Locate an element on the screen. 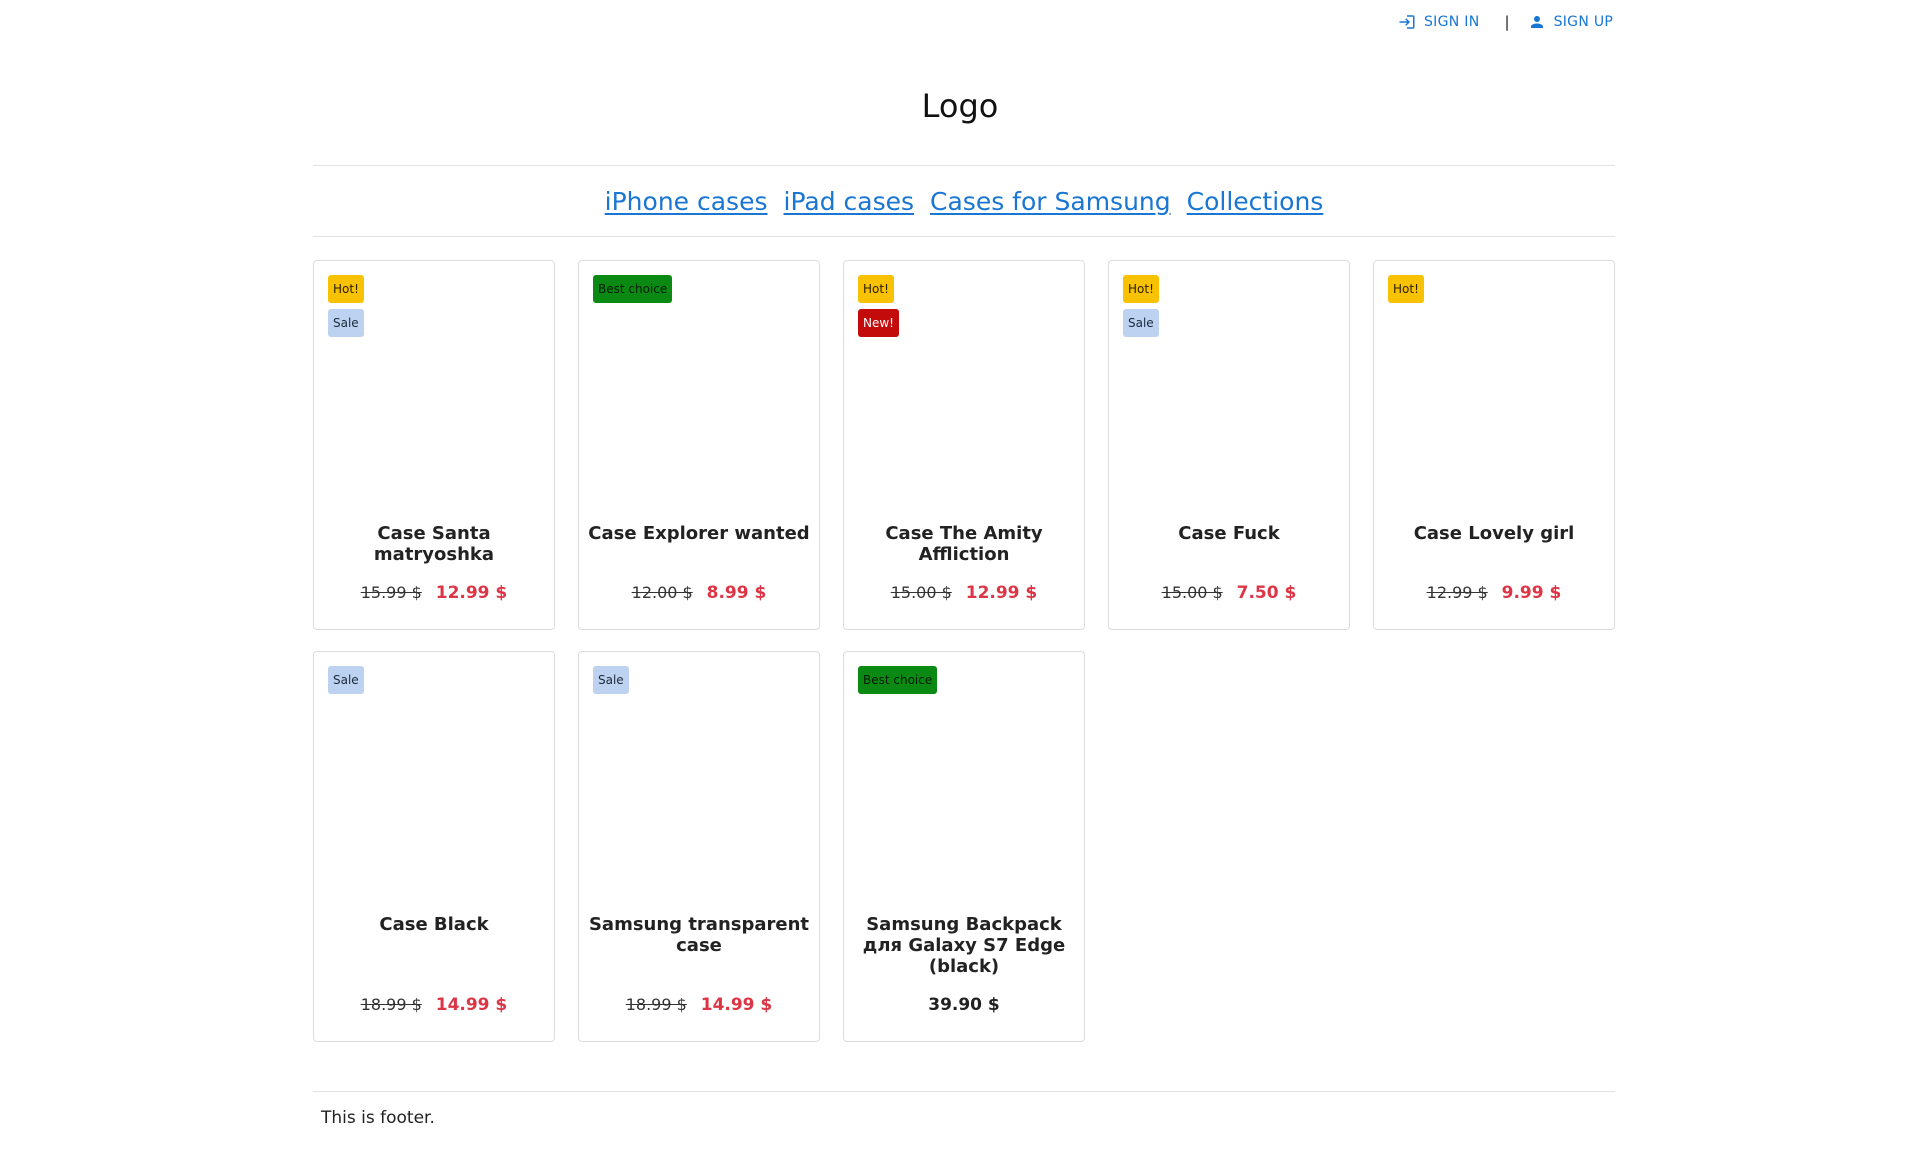  current-price: 7.50 $ is located at coordinates (1266, 593).